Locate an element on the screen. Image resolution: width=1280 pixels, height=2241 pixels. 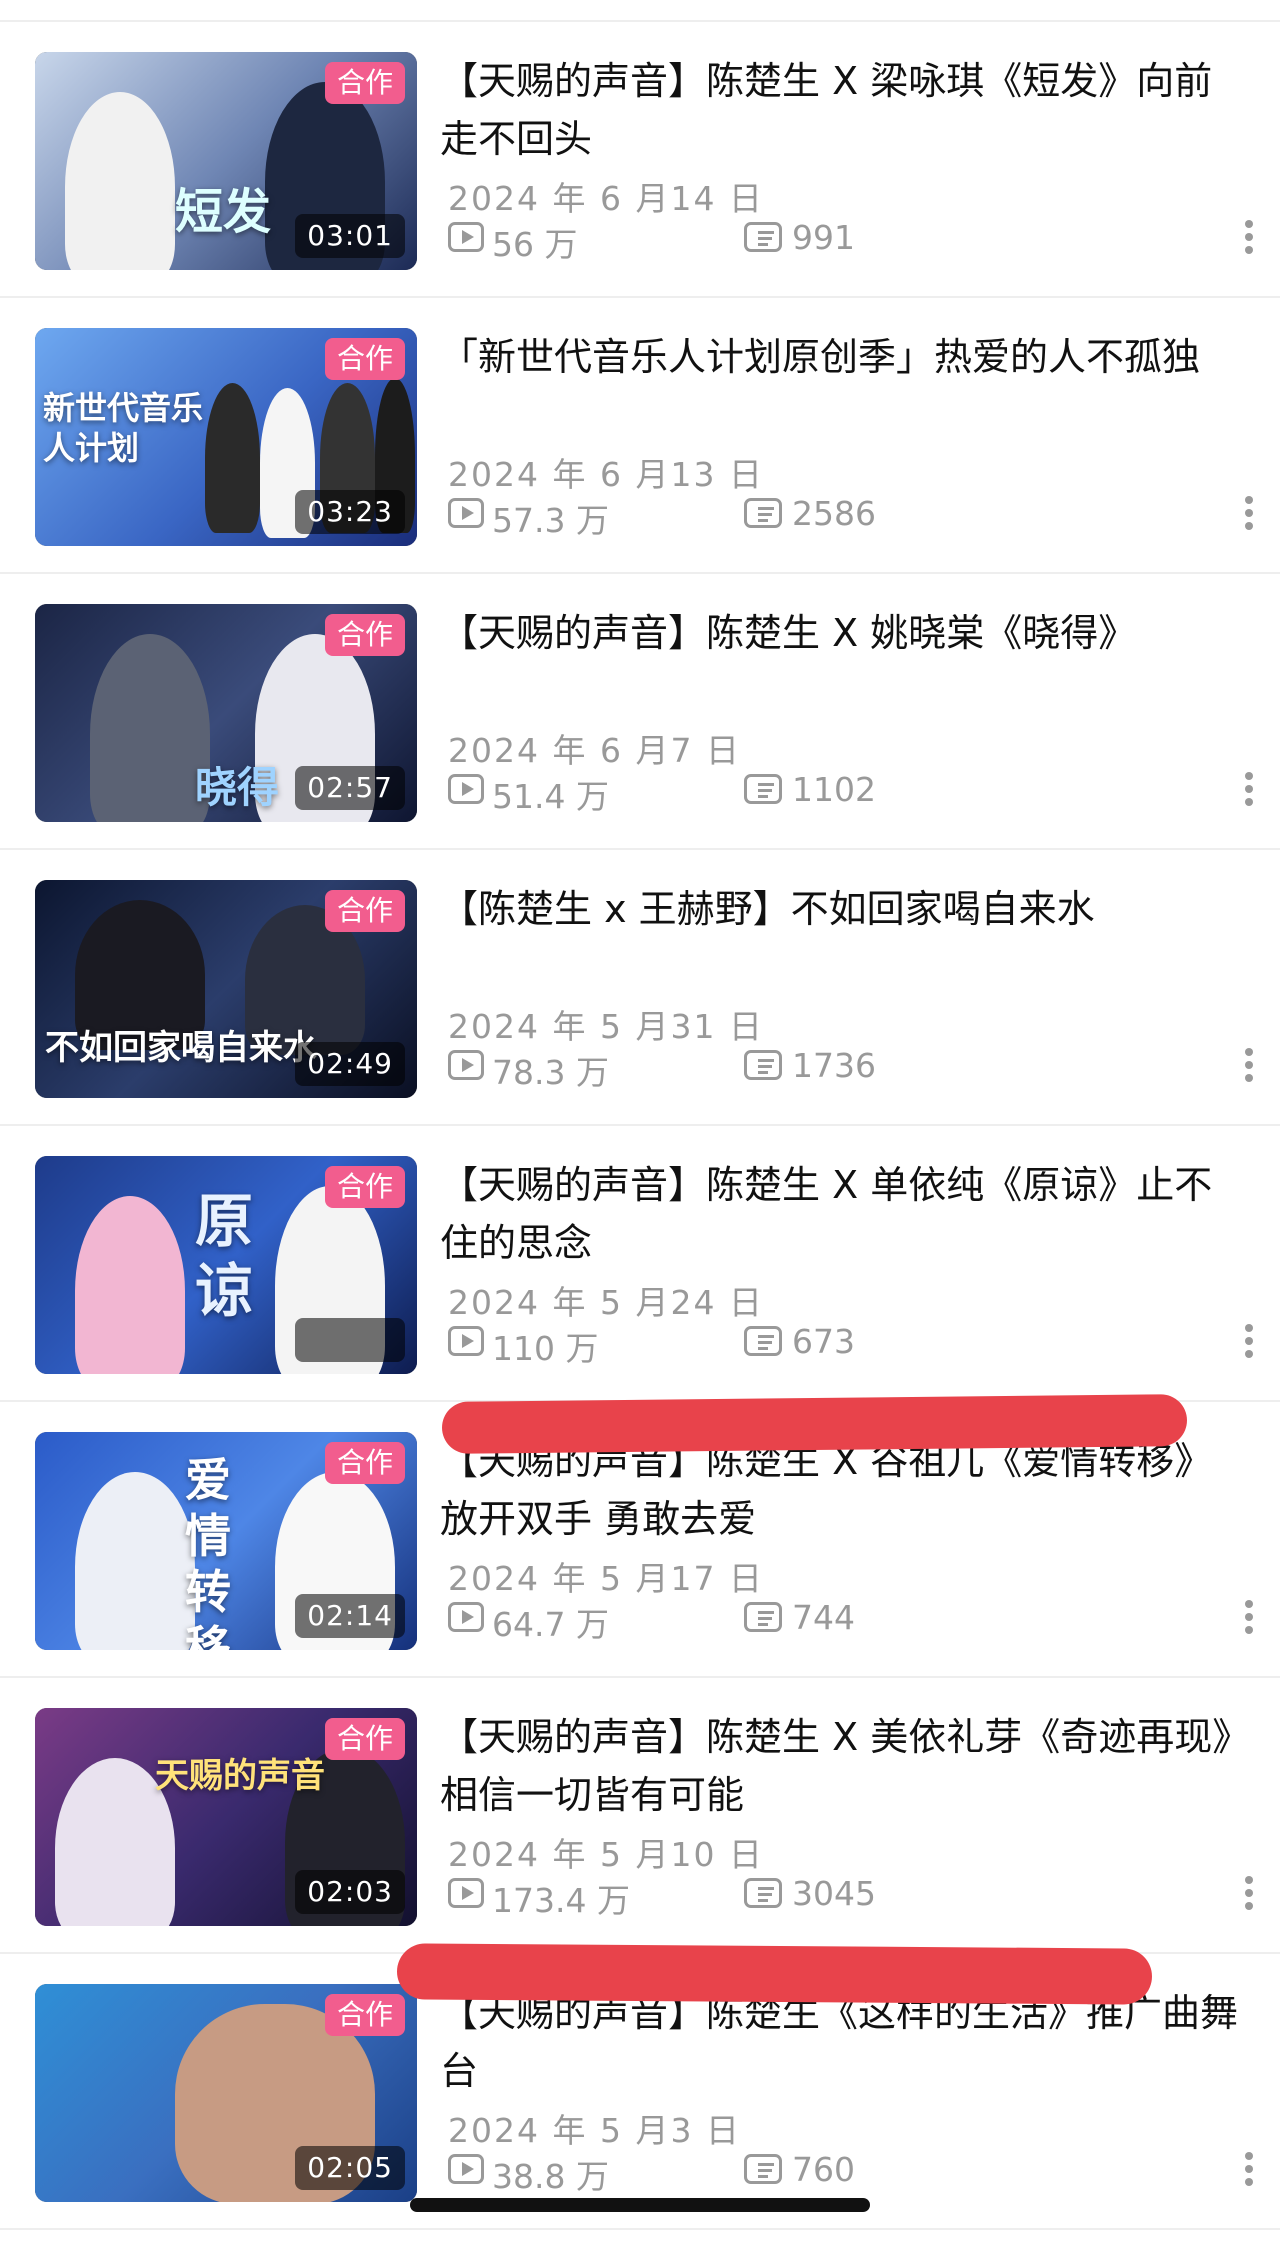
comment-count: 2586 is located at coordinates (834, 513).